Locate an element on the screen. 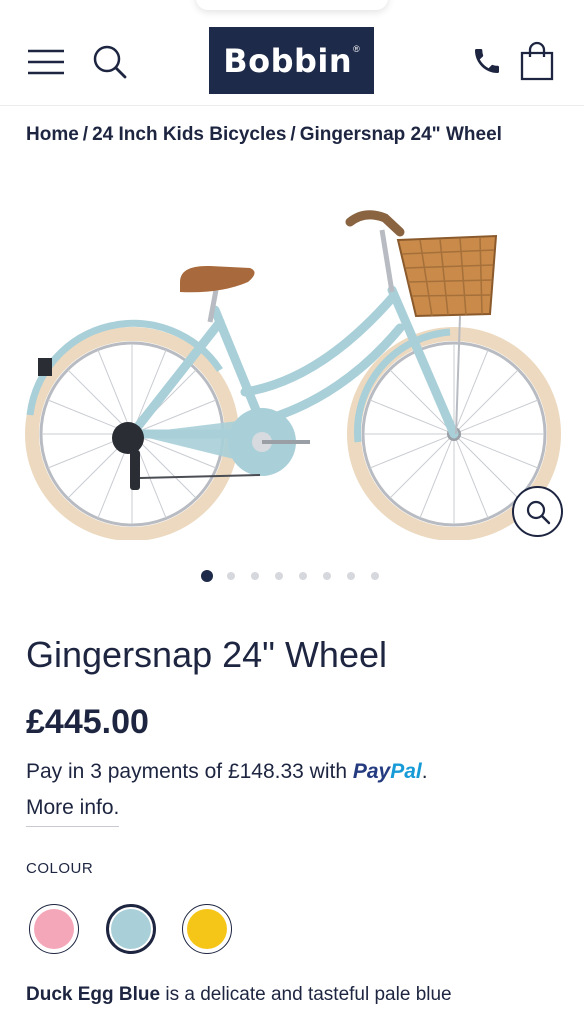 Image resolution: width=584 pixels, height=1024 pixels. menu-icon is located at coordinates (46, 62).